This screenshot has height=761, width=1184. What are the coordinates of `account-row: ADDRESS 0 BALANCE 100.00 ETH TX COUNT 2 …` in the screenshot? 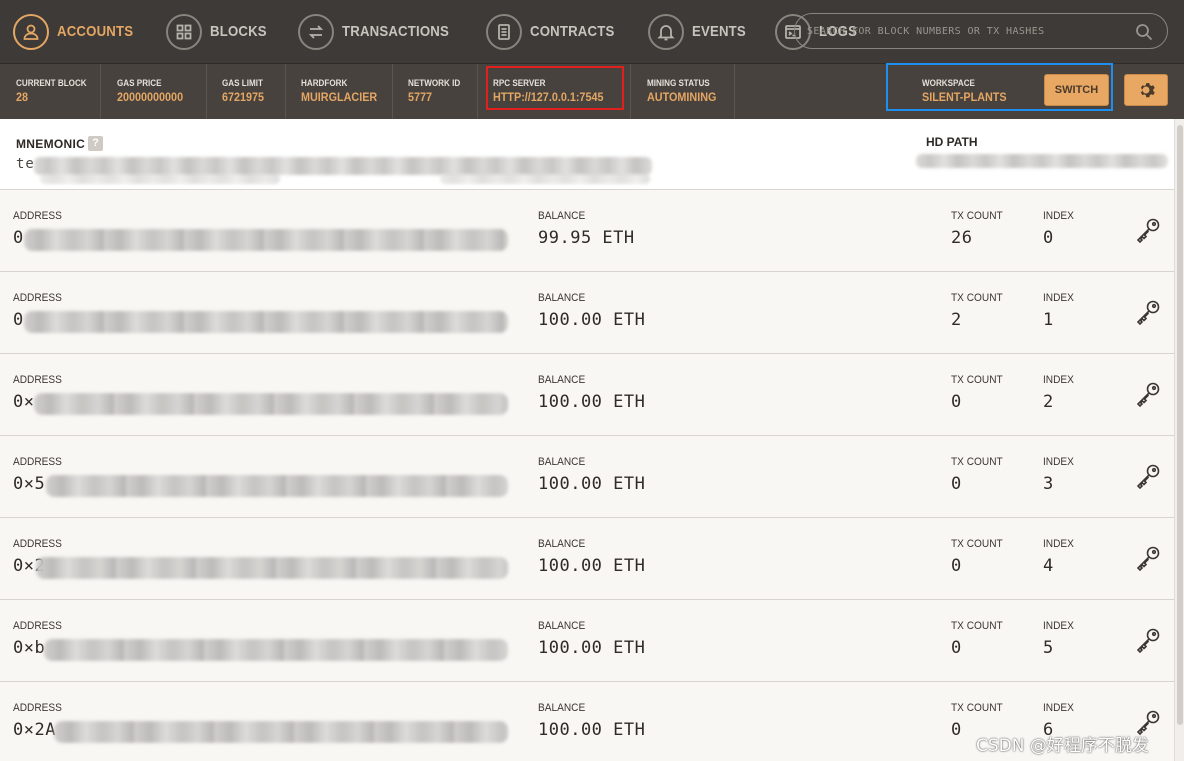 It's located at (587, 313).